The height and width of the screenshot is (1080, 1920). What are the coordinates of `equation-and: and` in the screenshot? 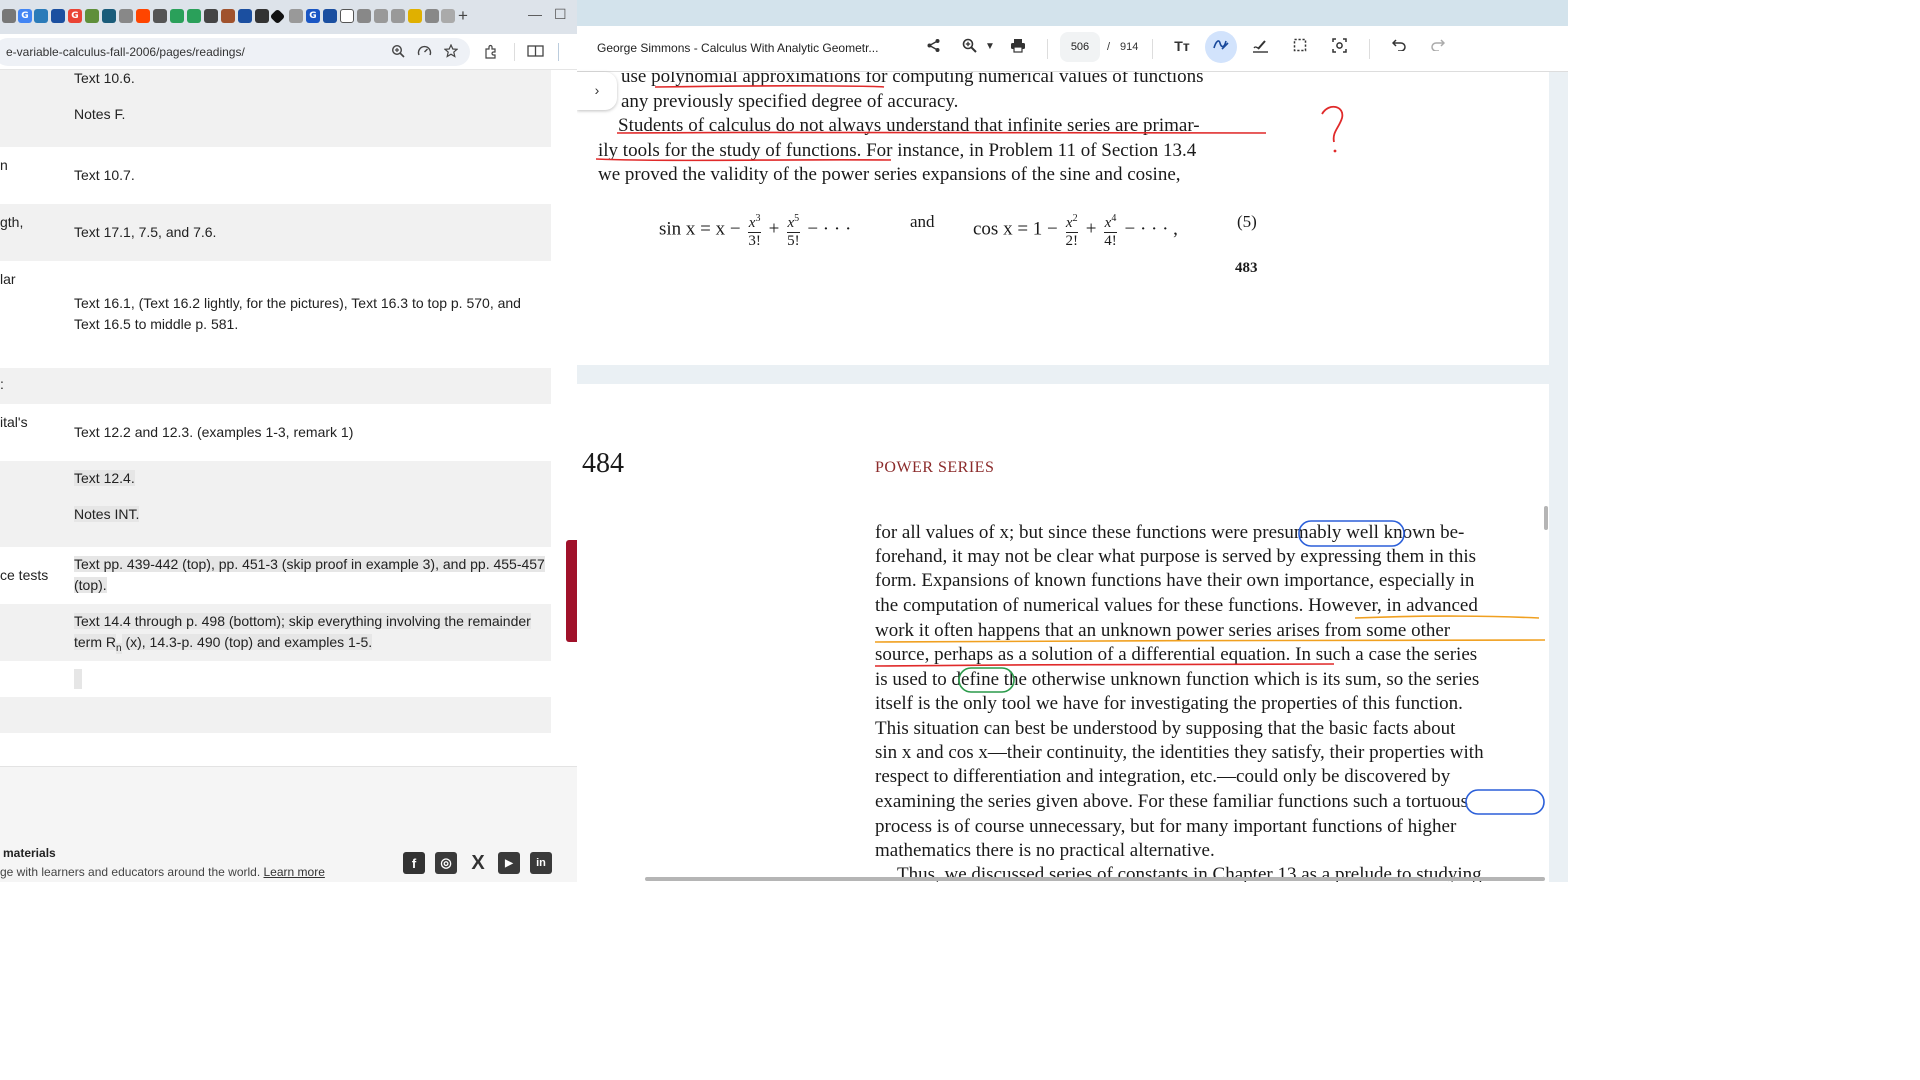 It's located at (922, 221).